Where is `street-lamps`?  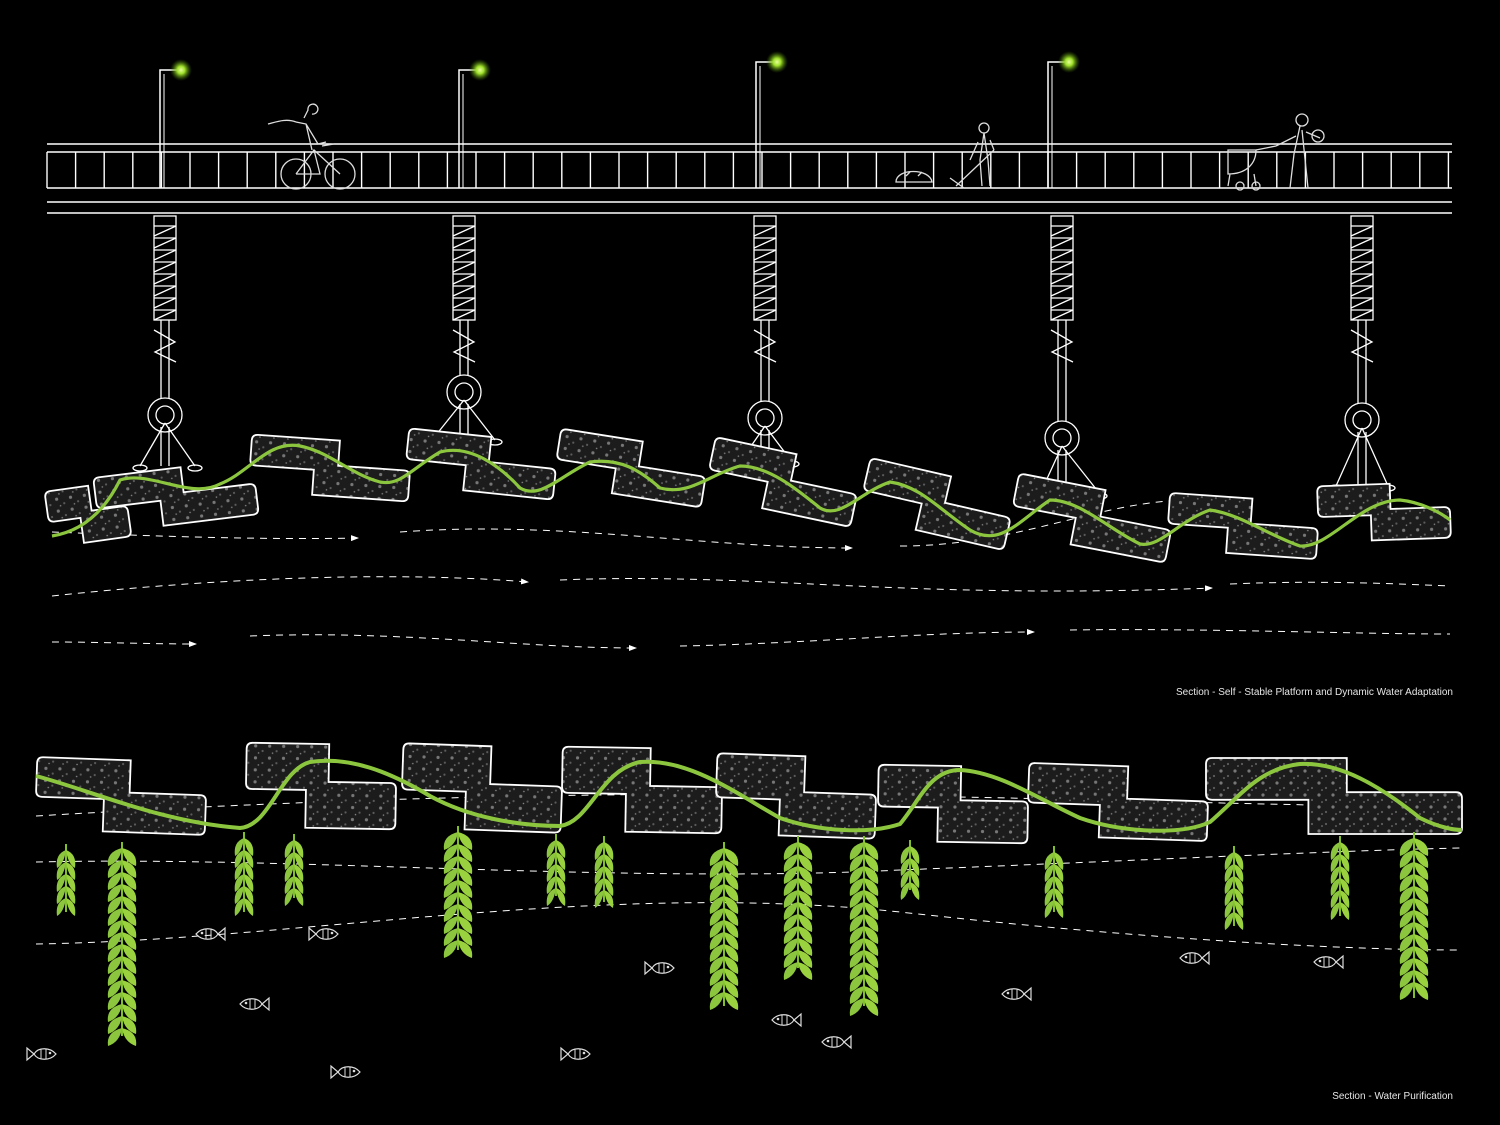 street-lamps is located at coordinates (619, 119).